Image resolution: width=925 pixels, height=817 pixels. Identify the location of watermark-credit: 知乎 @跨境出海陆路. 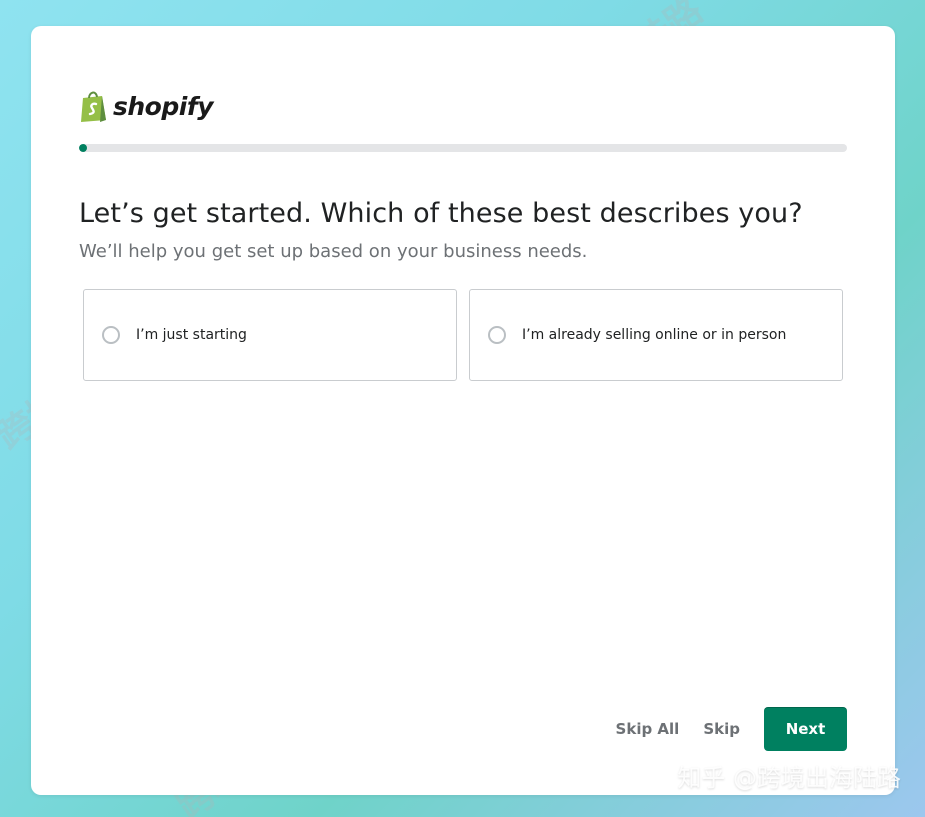
(789, 778).